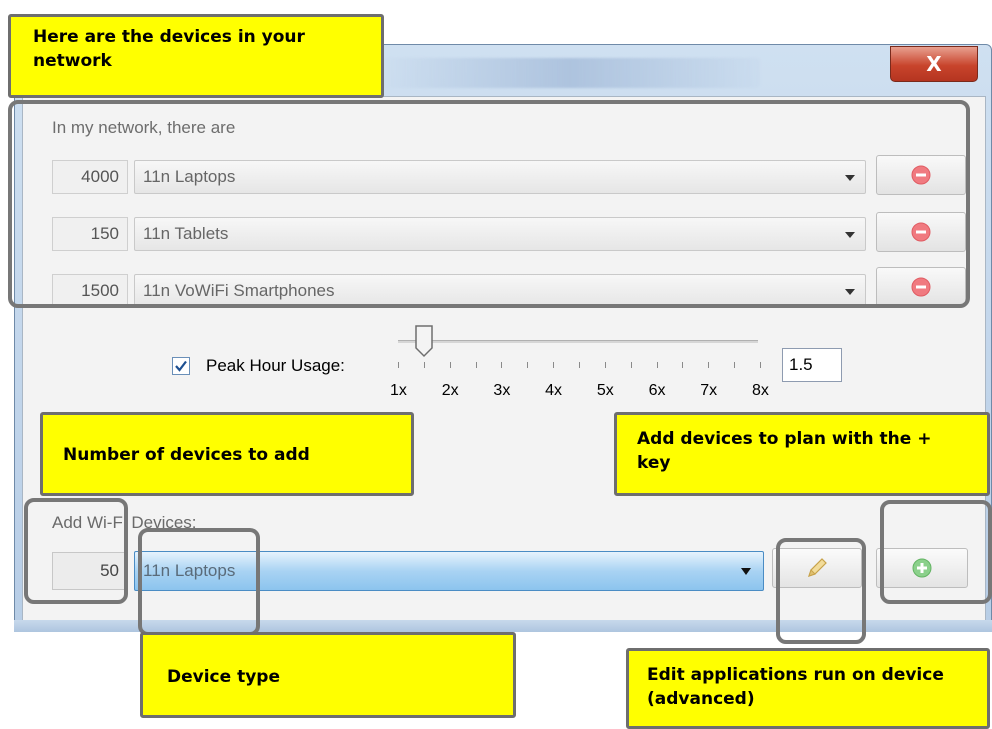 This screenshot has width=992, height=729. What do you see at coordinates (657, 390) in the screenshot?
I see `slider-tick-label: 6x` at bounding box center [657, 390].